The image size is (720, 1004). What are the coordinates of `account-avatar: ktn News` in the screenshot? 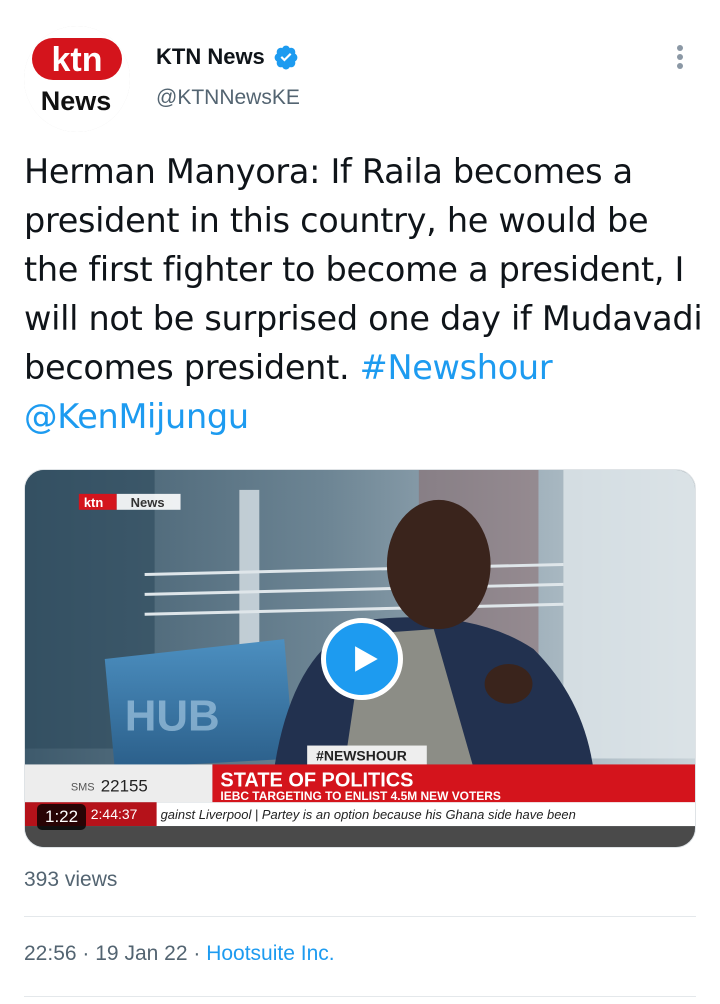 It's located at (77, 79).